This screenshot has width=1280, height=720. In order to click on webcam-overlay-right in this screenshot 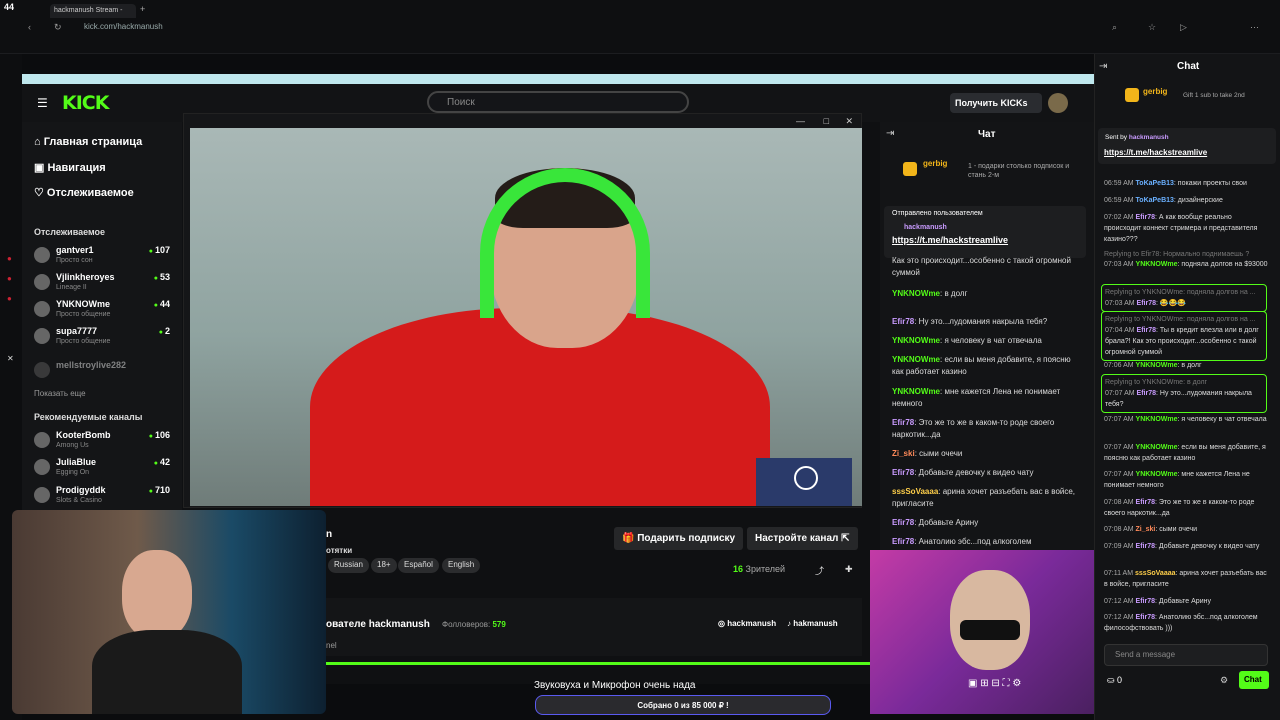, I will do `click(982, 632)`.